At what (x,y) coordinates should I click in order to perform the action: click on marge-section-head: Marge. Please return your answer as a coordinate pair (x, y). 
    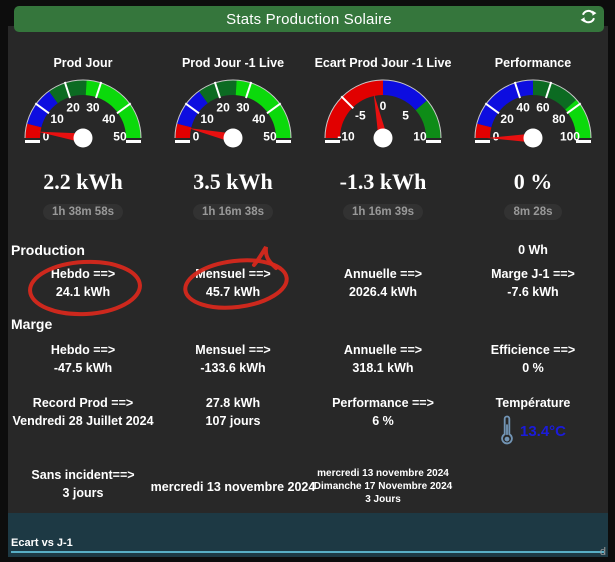
    Looking at the image, I should click on (308, 324).